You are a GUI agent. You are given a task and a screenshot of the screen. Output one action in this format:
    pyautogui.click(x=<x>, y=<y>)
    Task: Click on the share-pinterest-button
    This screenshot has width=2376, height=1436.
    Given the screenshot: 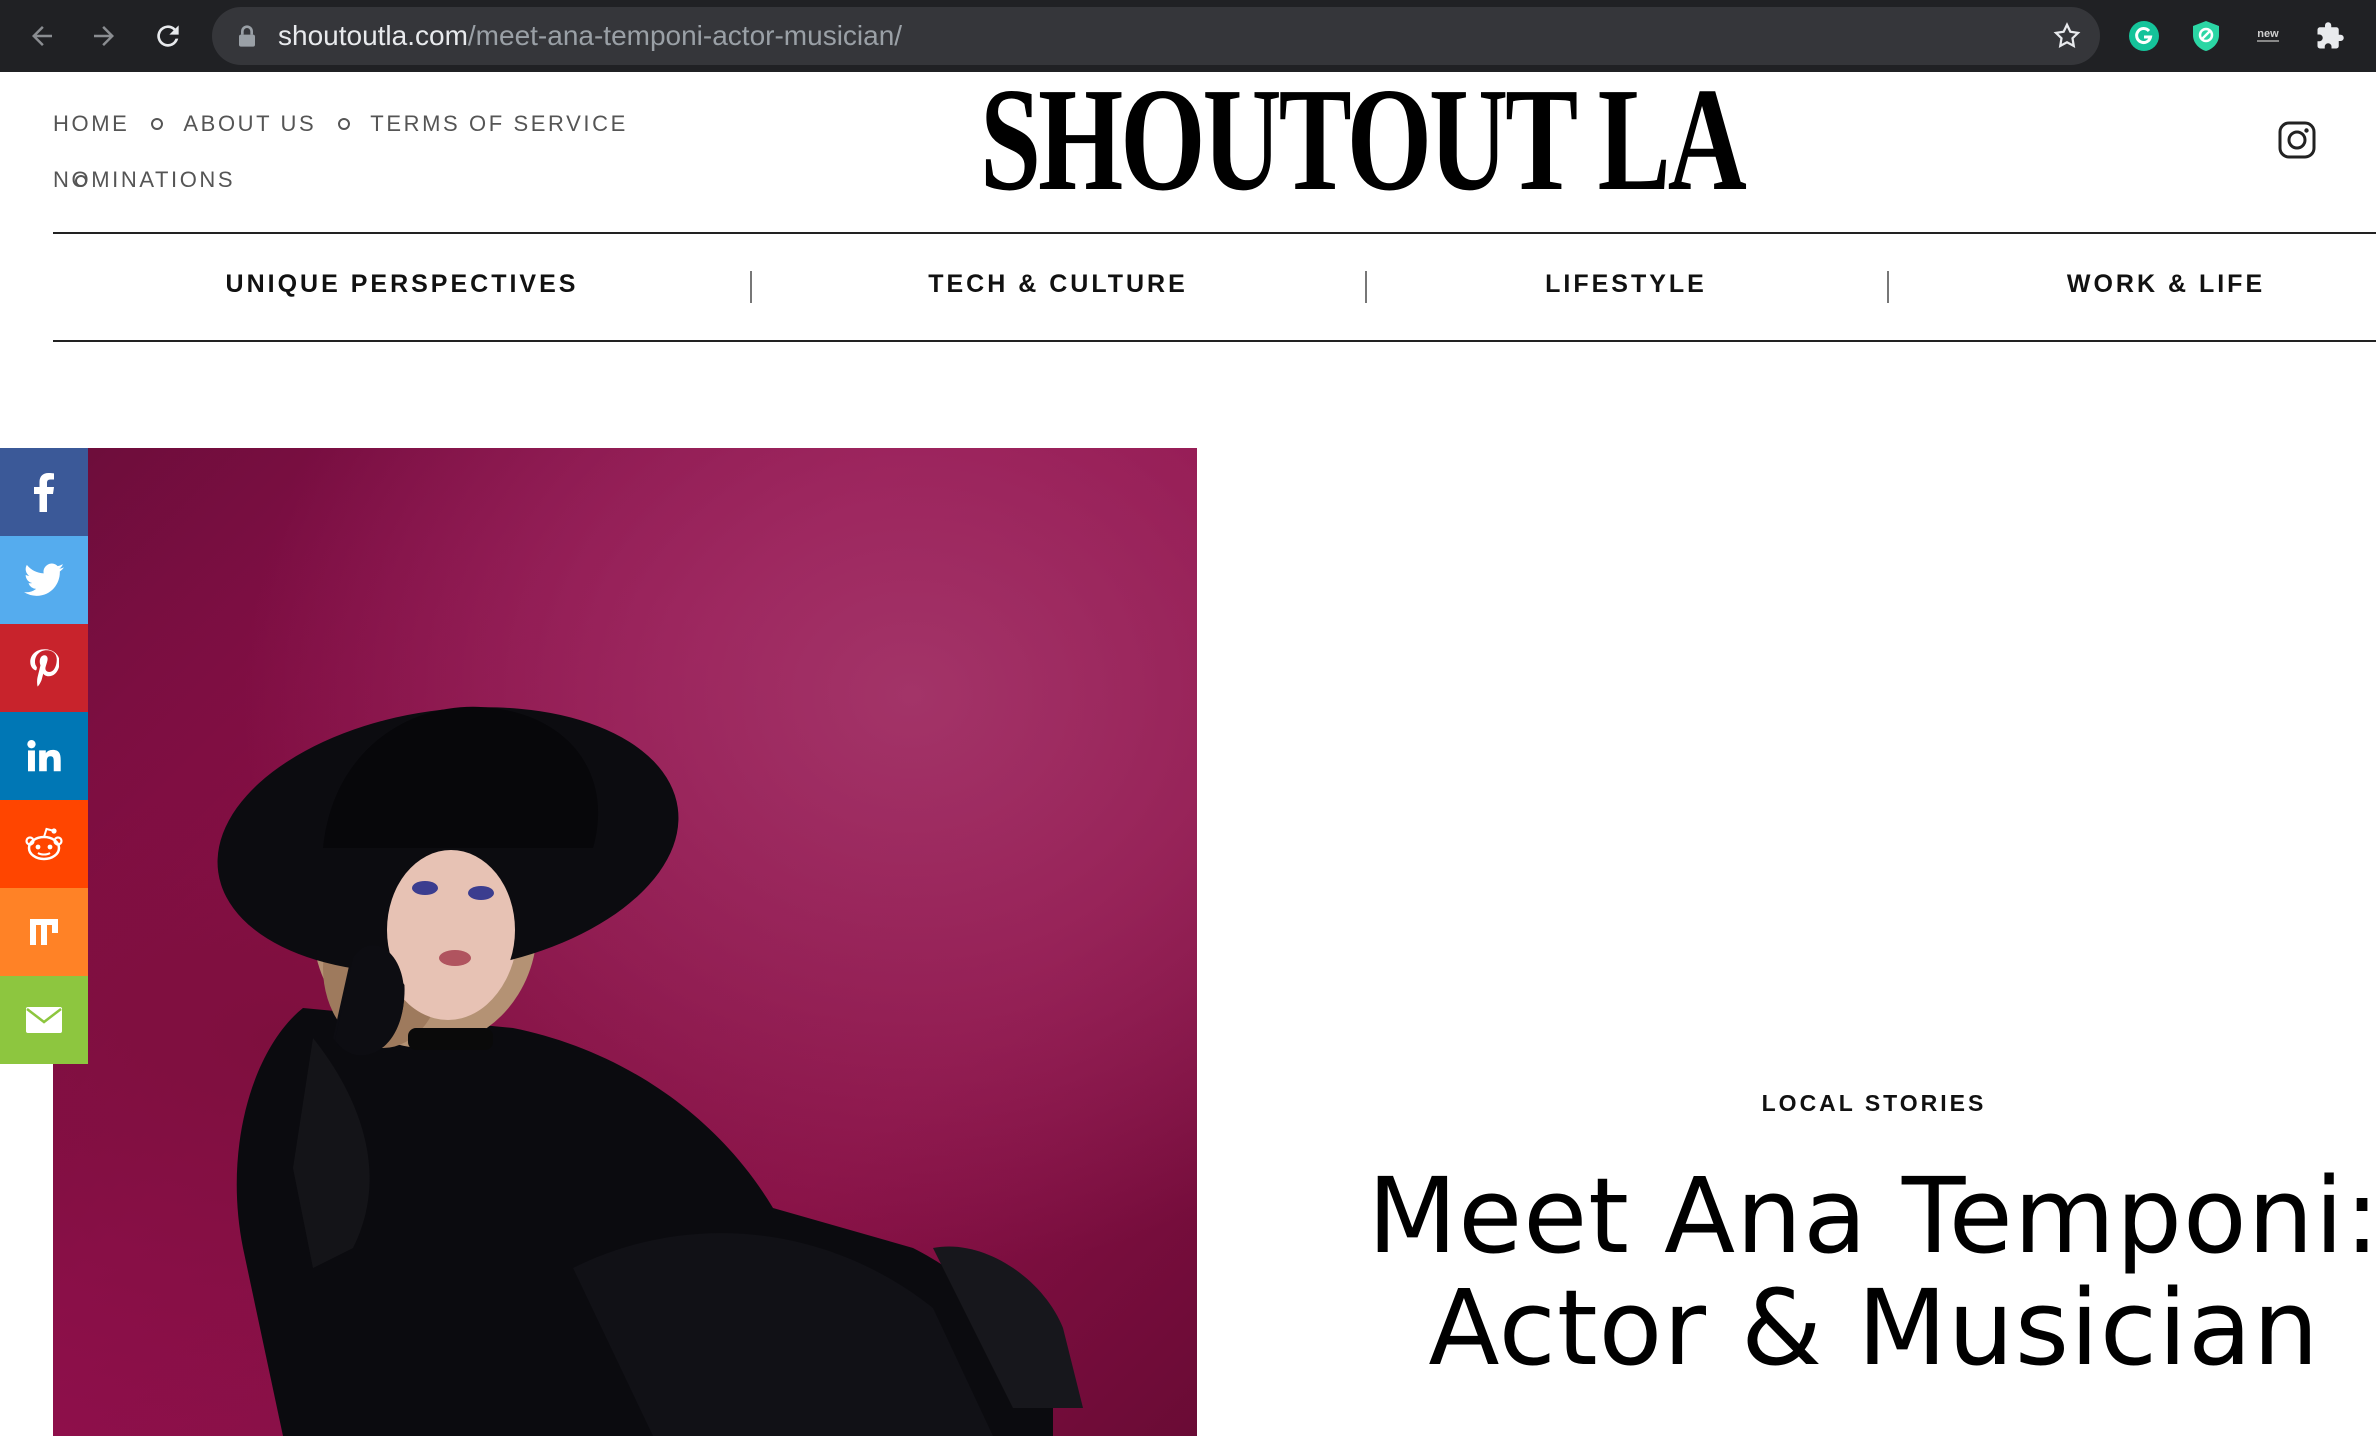 What is the action you would take?
    pyautogui.click(x=44, y=668)
    